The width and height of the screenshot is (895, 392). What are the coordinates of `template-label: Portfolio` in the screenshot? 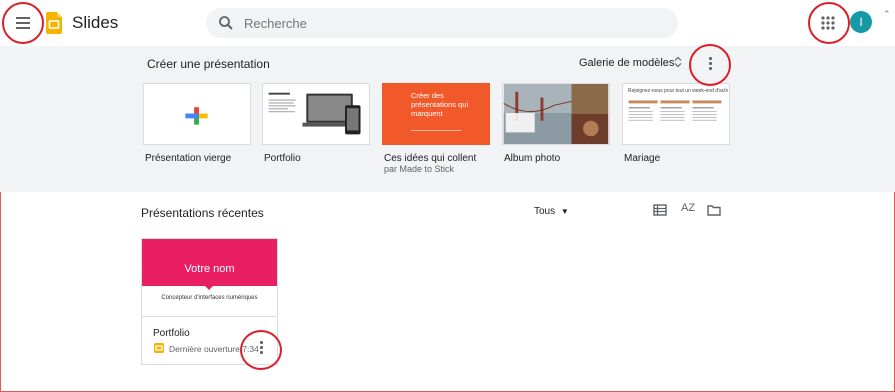 It's located at (282, 158).